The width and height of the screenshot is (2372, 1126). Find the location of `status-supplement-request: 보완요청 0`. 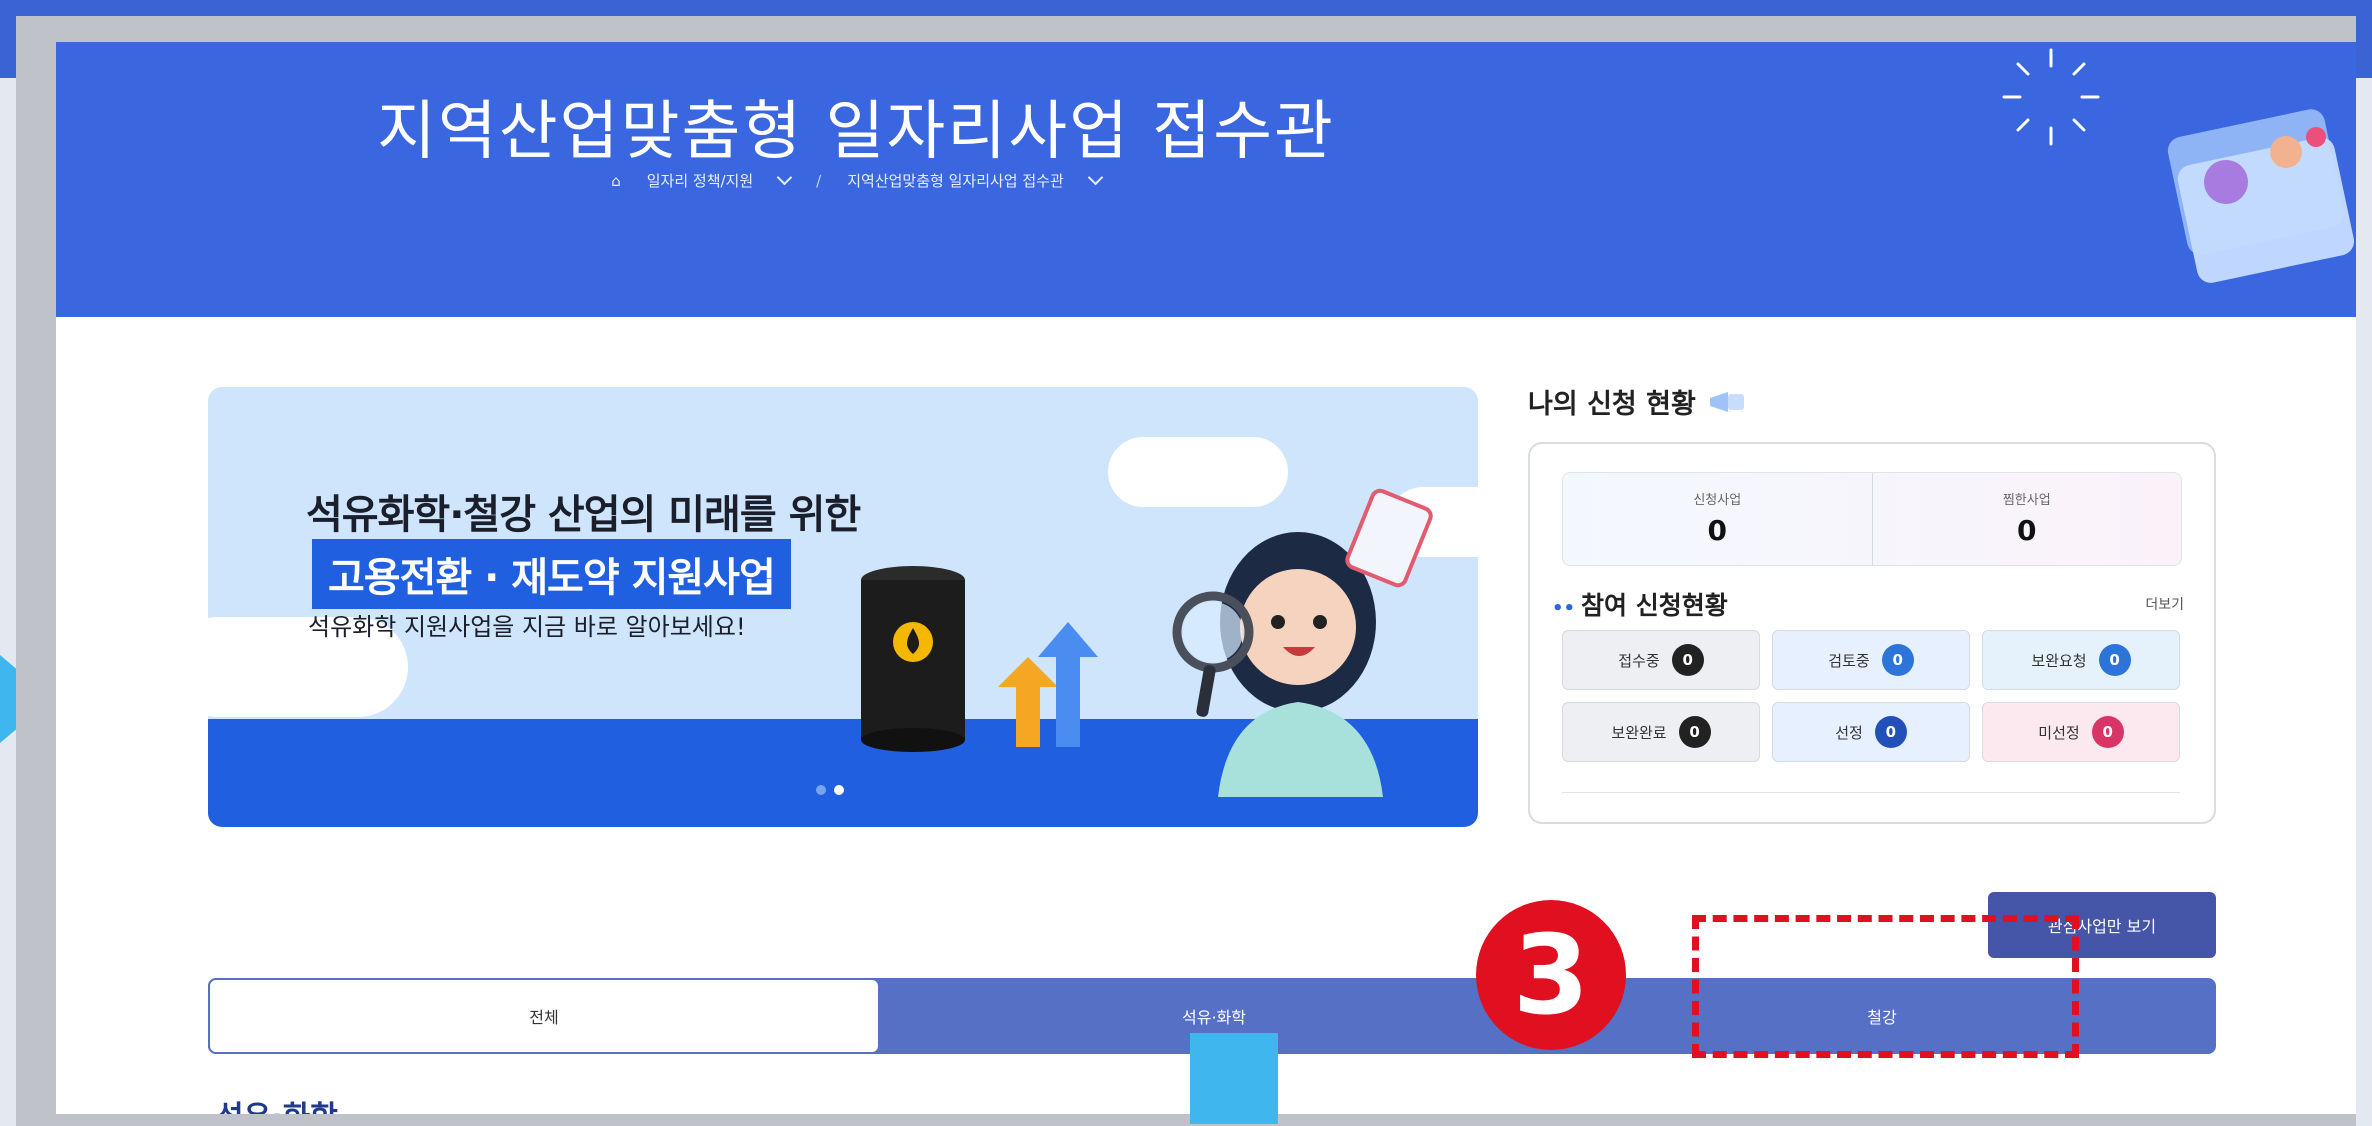

status-supplement-request: 보완요청 0 is located at coordinates (2081, 660).